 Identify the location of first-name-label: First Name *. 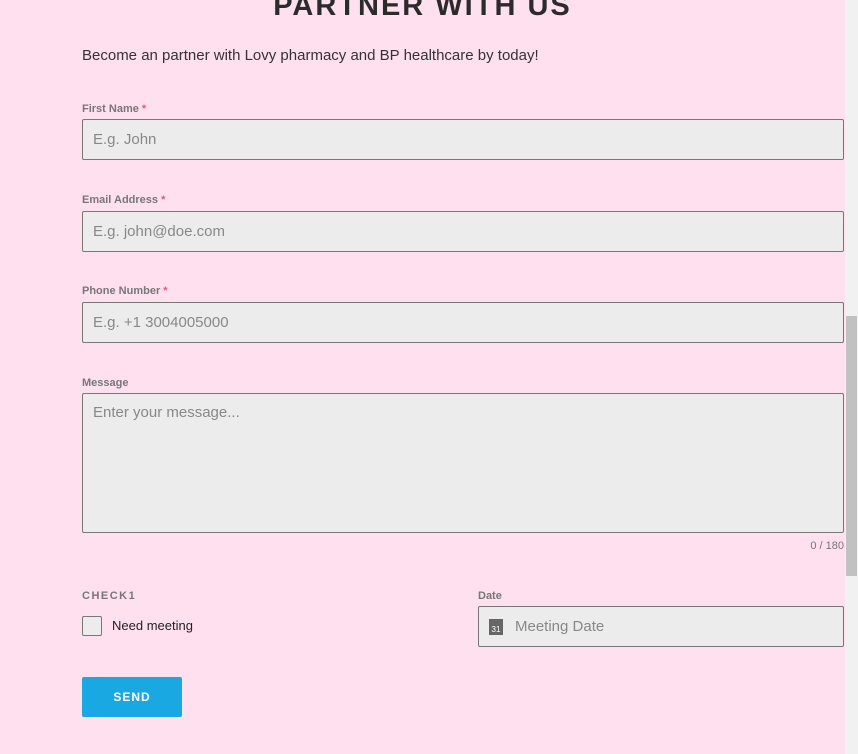
(114, 109).